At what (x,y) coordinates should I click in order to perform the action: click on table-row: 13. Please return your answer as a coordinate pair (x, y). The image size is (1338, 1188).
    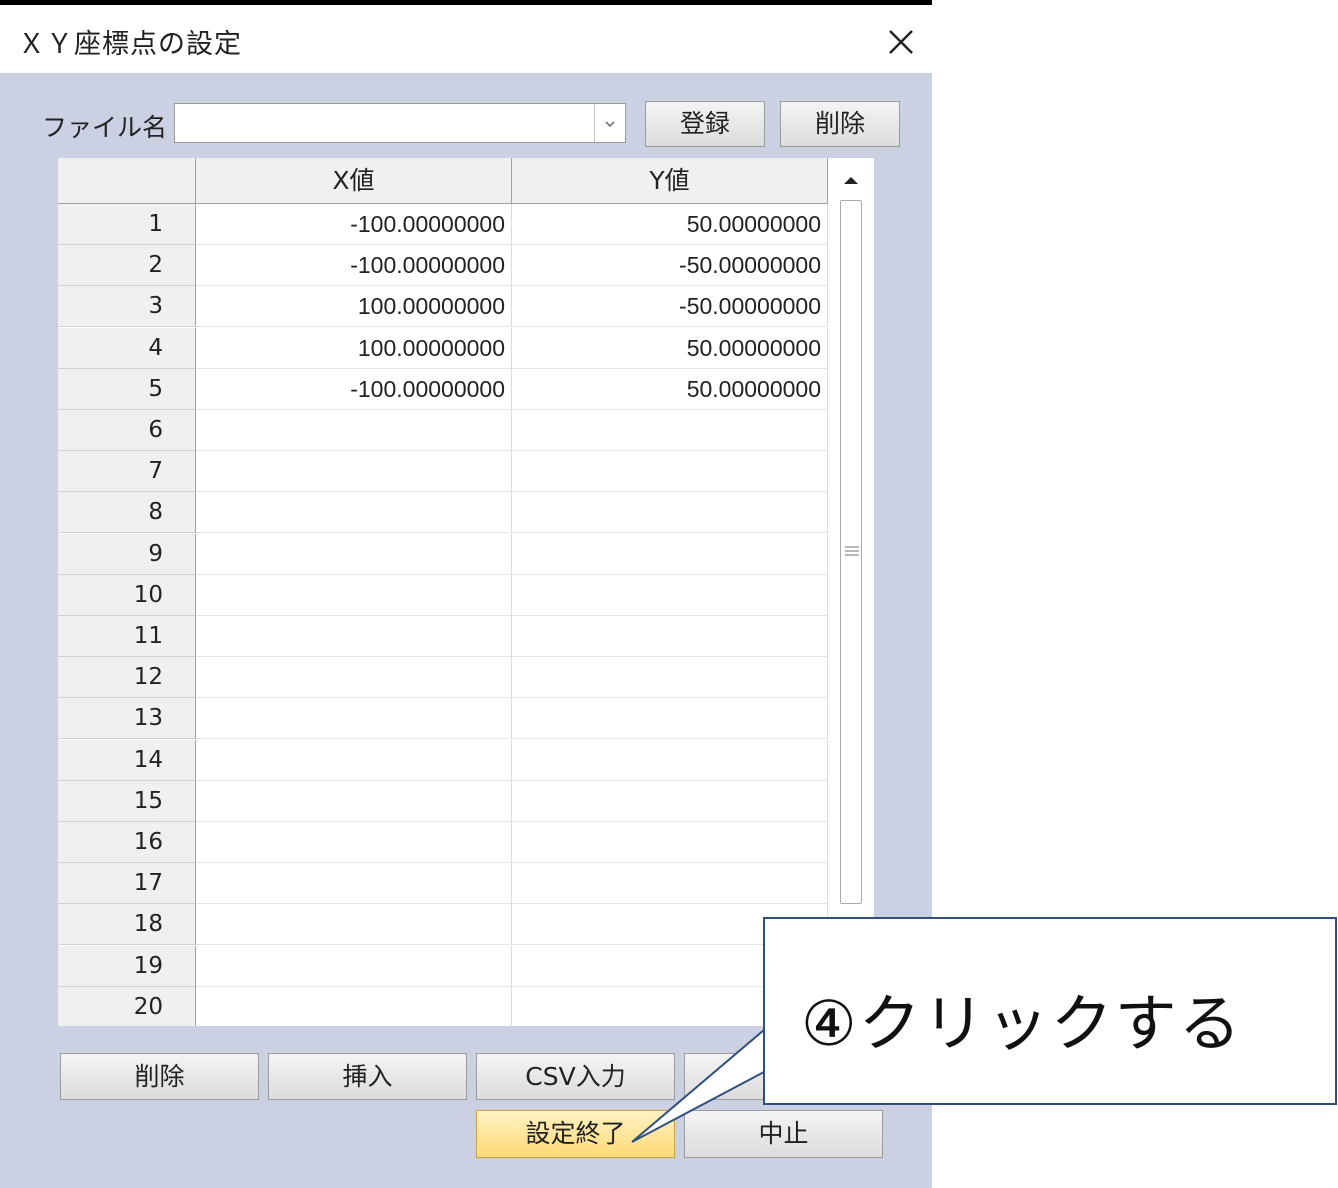
    Looking at the image, I should click on (443, 719).